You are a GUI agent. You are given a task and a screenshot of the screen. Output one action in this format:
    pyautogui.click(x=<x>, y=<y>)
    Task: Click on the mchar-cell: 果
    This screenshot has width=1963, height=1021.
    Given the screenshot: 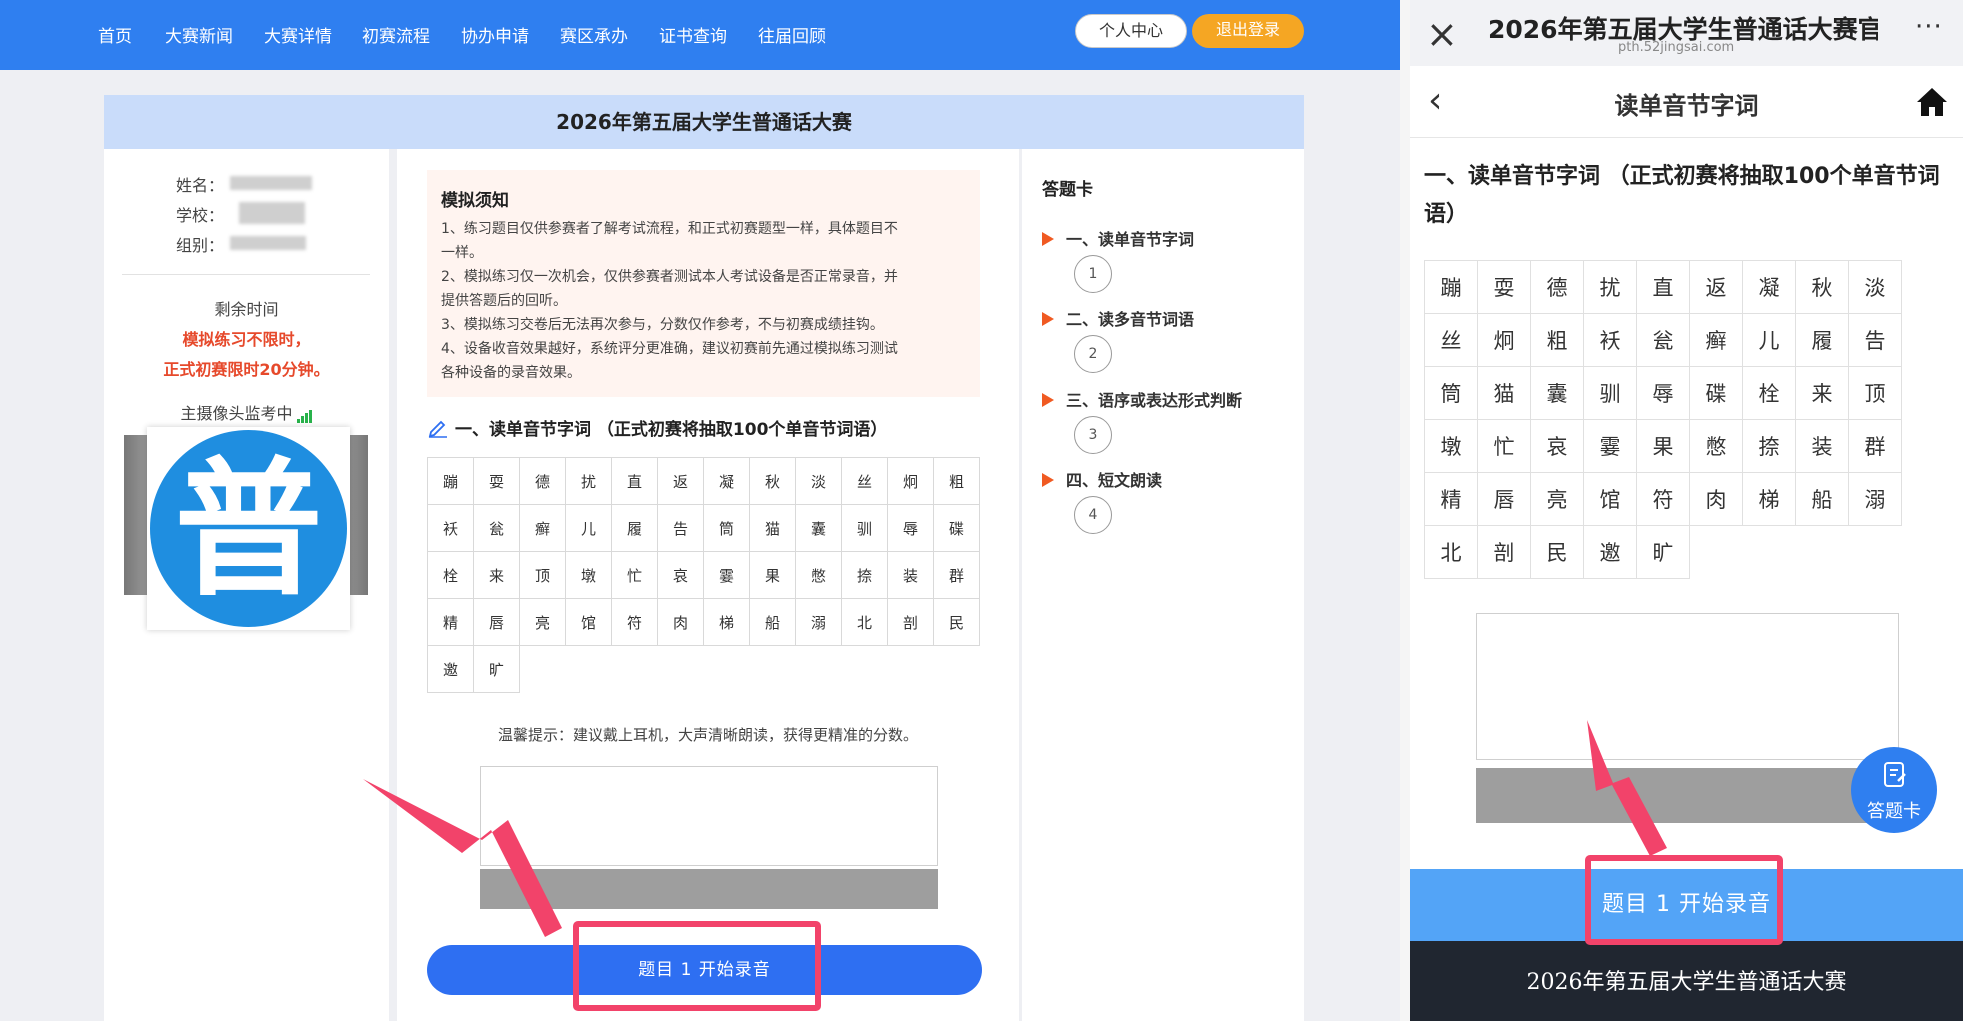 What is the action you would take?
    pyautogui.click(x=1663, y=446)
    